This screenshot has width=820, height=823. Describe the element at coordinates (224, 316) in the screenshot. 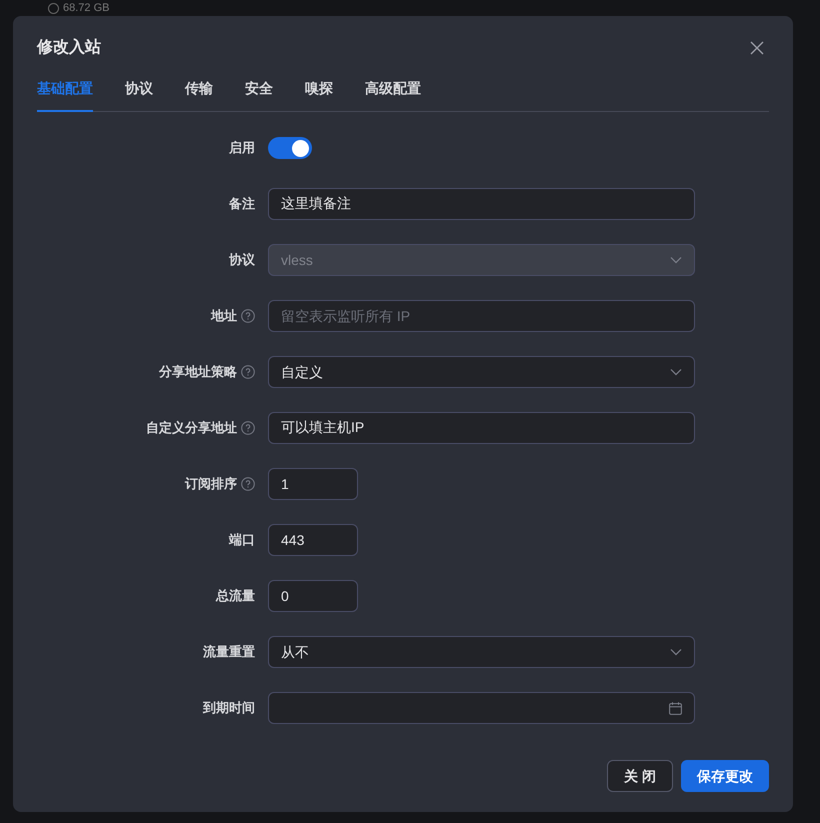

I see `field-label: 地址` at that location.